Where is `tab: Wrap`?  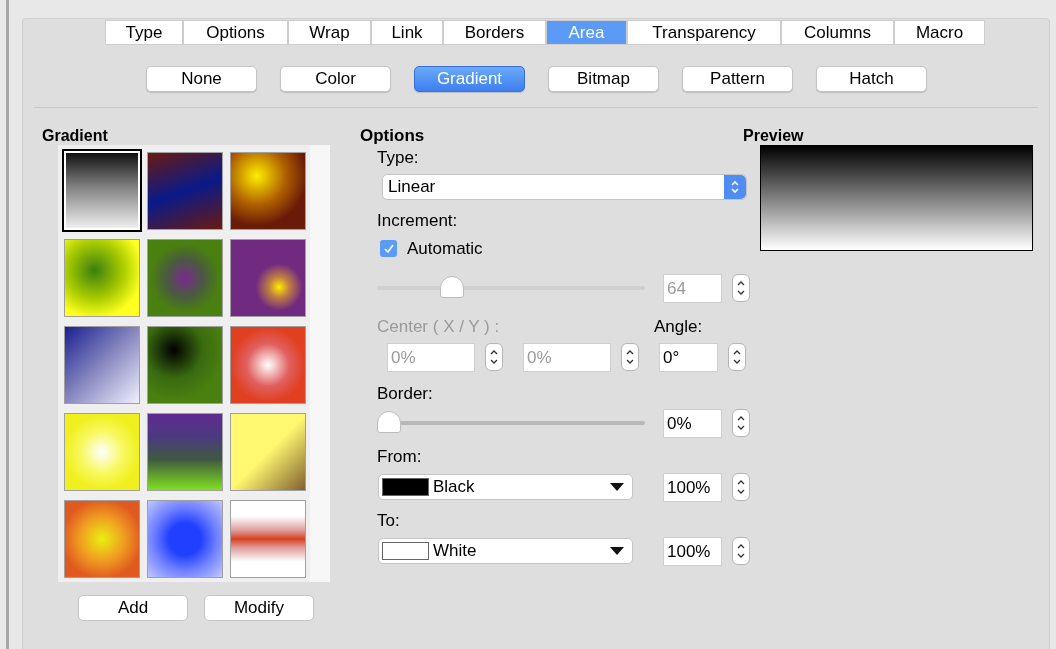
tab: Wrap is located at coordinates (329, 32).